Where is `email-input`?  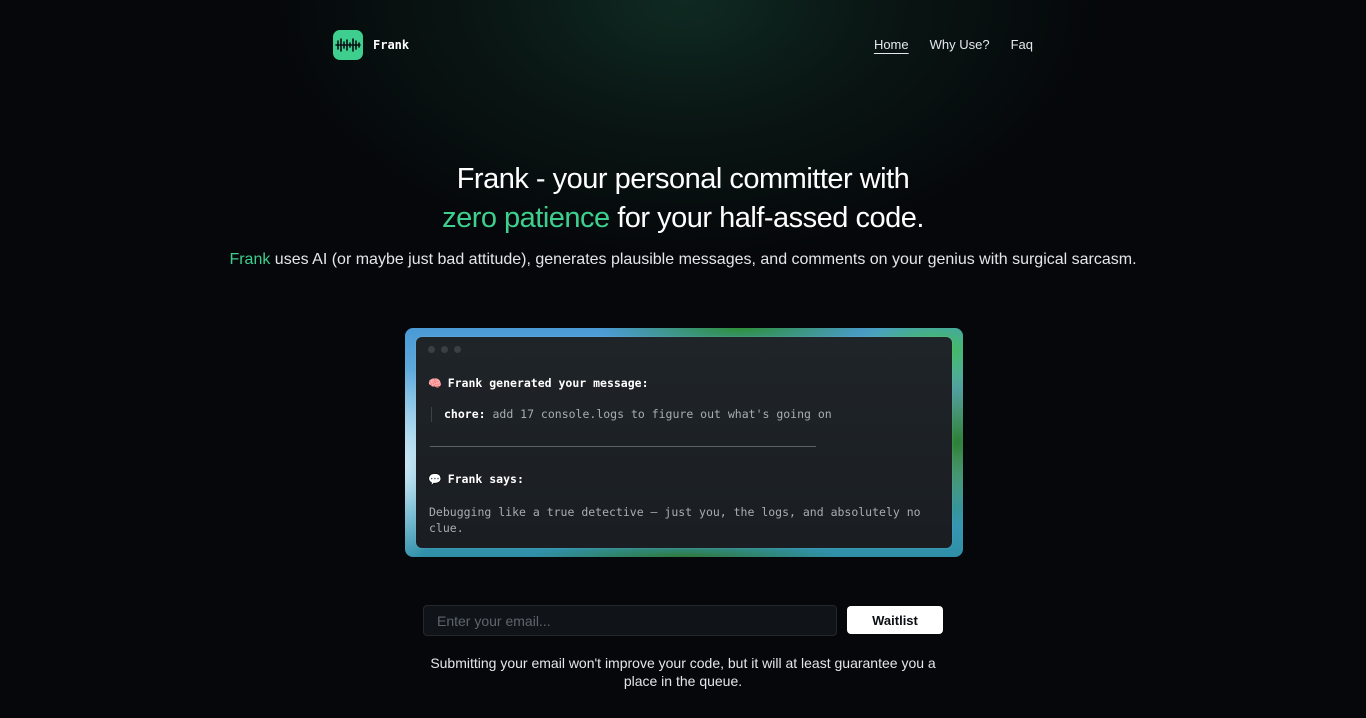 email-input is located at coordinates (630, 620).